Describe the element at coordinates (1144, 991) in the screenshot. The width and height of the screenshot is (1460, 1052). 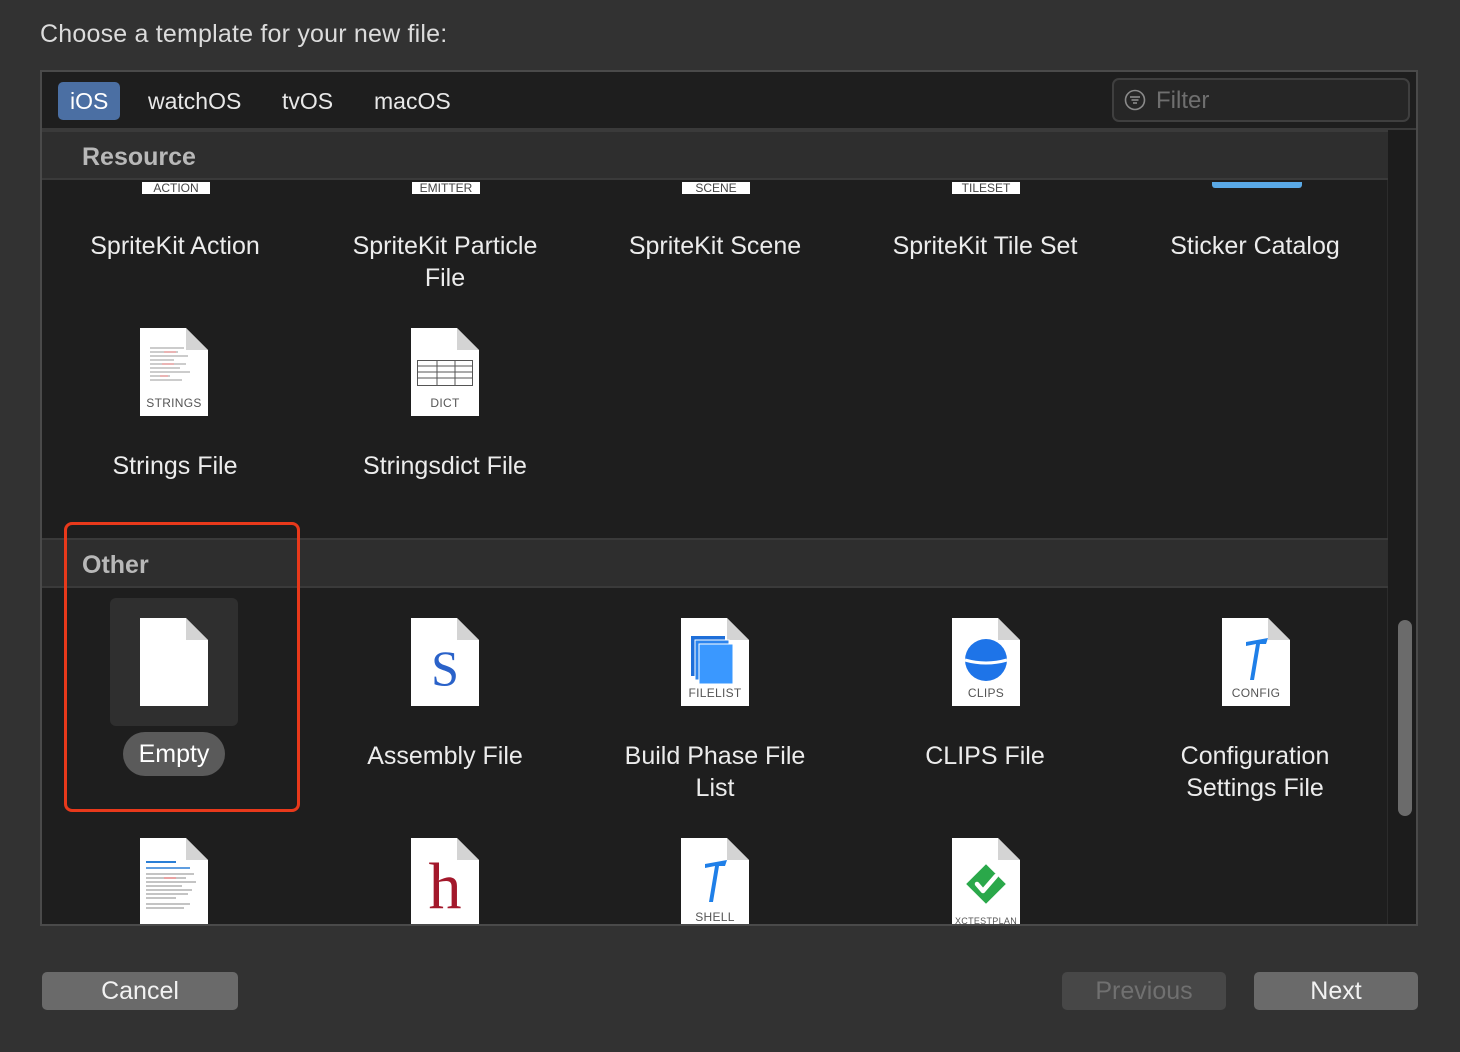
I see `previous-button: Previous` at that location.